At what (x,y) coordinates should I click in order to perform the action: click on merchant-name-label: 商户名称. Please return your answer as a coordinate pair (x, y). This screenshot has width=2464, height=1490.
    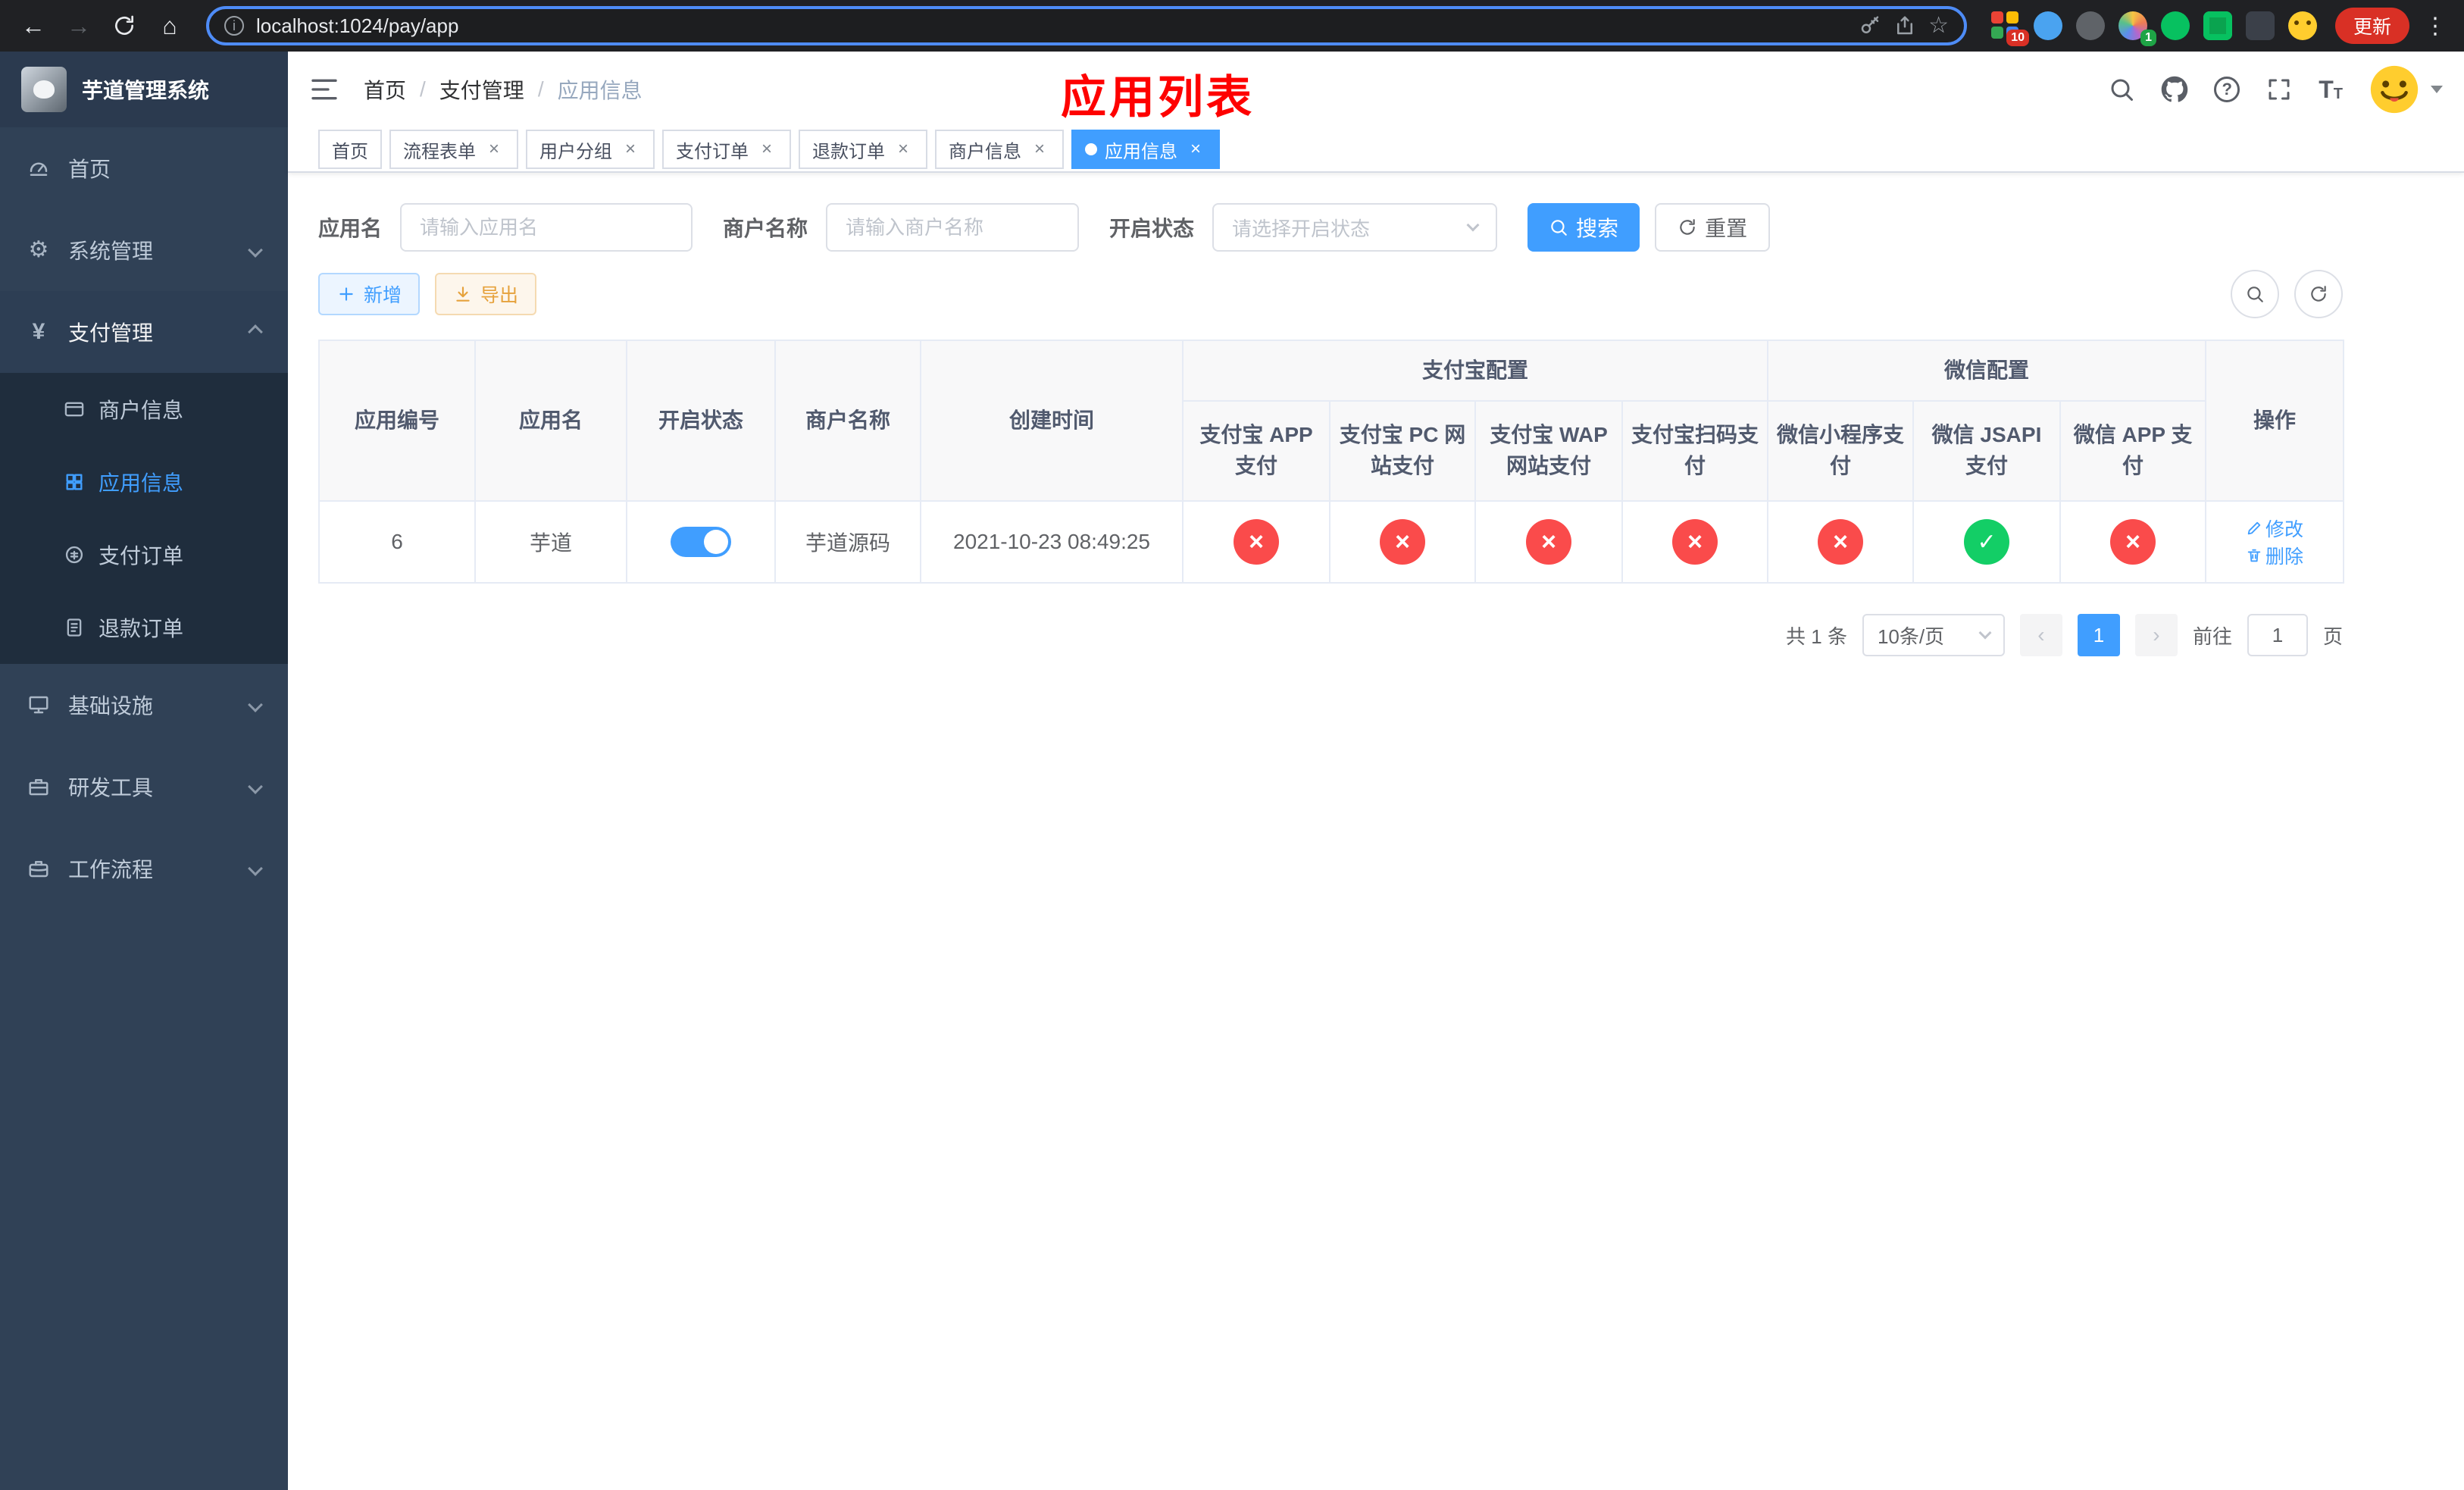
    Looking at the image, I should click on (765, 228).